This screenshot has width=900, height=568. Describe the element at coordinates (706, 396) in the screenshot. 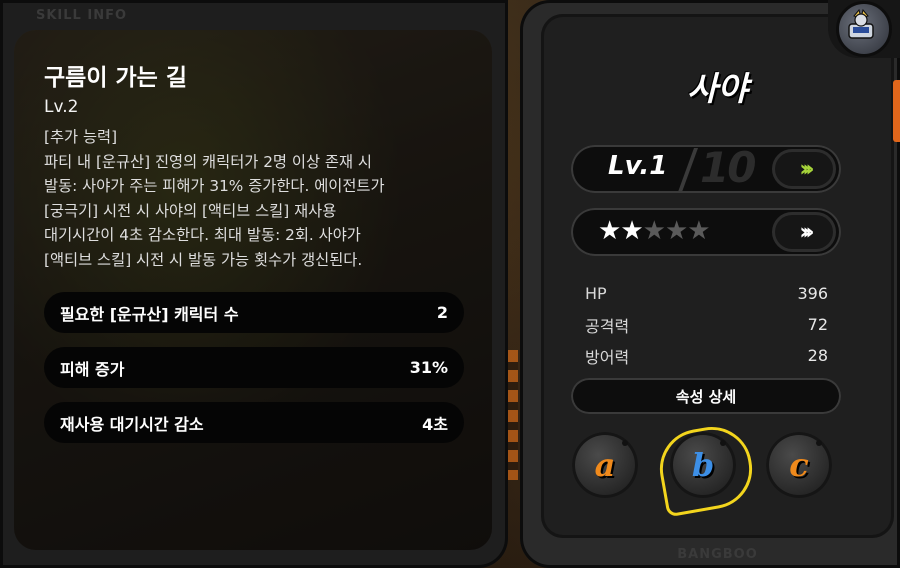

I see `attribute-detail-button: 속성 상세` at that location.